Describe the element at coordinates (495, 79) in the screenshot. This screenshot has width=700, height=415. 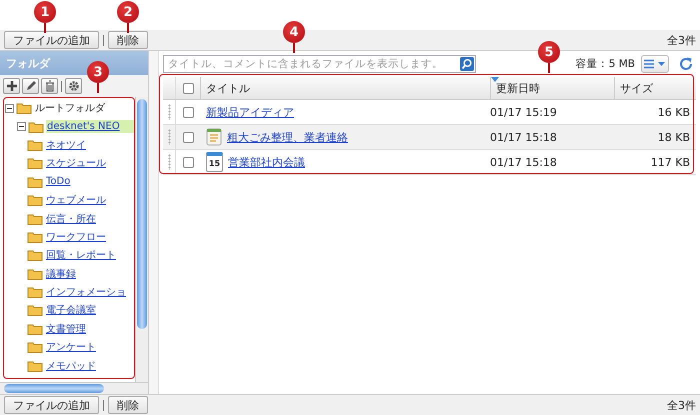
I see `sort-icon` at that location.